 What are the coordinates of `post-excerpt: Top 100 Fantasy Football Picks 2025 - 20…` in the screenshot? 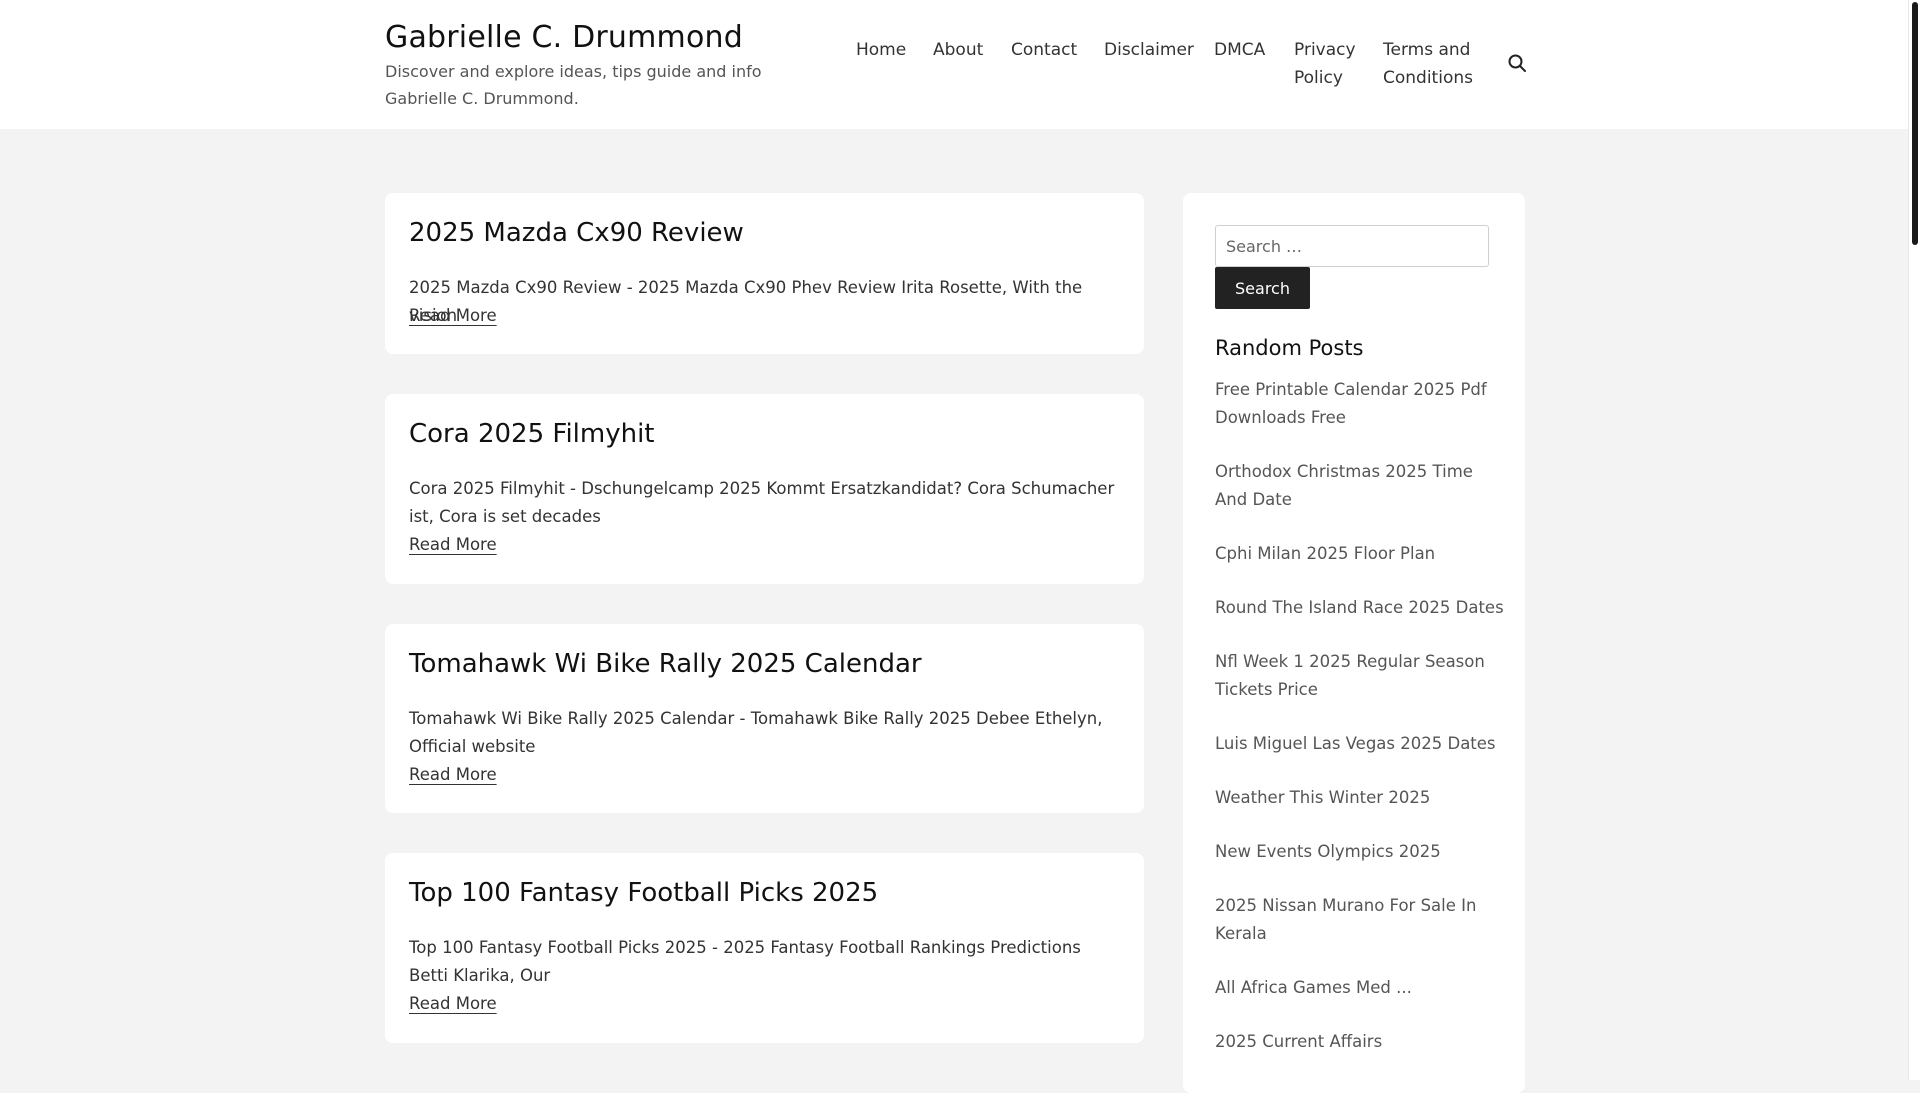 It's located at (745, 961).